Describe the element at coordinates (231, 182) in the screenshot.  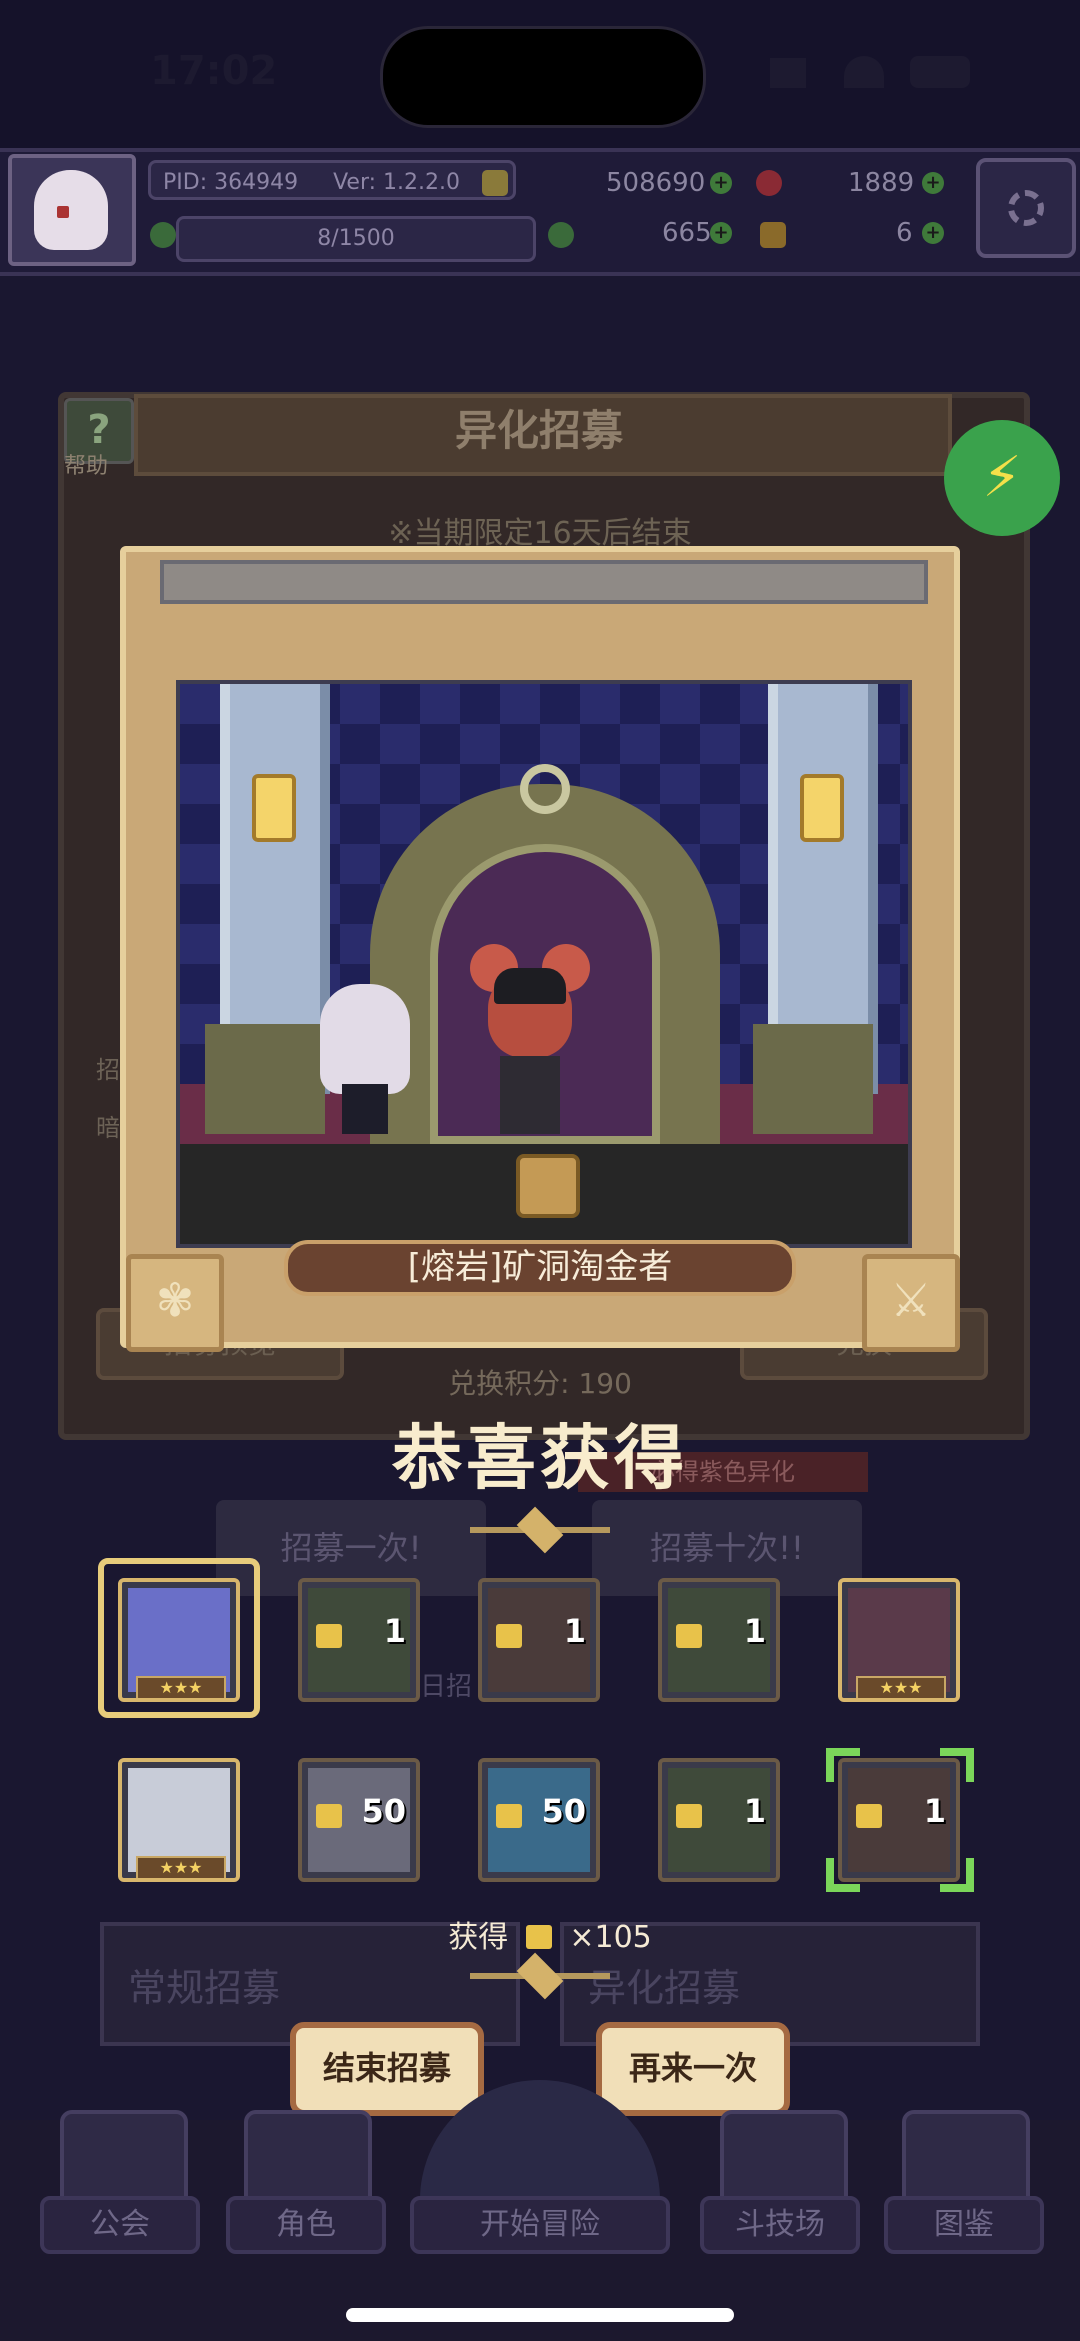
I see `pid-text: PID: 364949` at that location.